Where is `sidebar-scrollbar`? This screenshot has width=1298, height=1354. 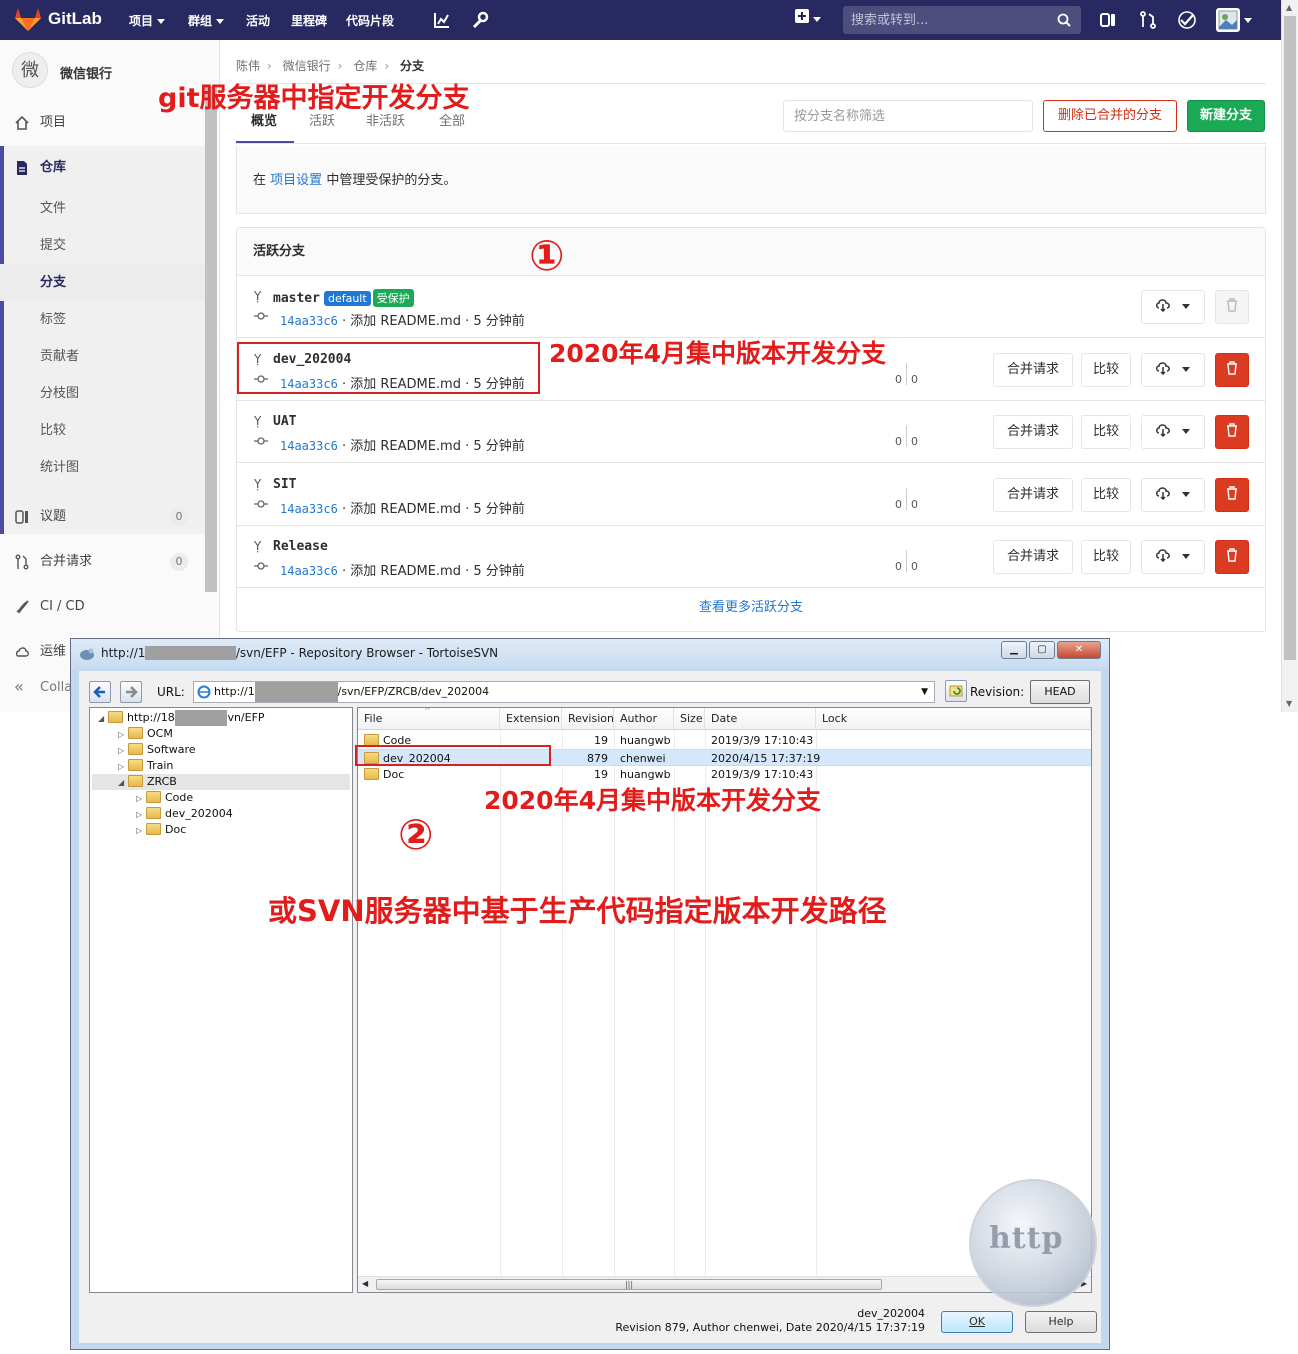 sidebar-scrollbar is located at coordinates (211, 339).